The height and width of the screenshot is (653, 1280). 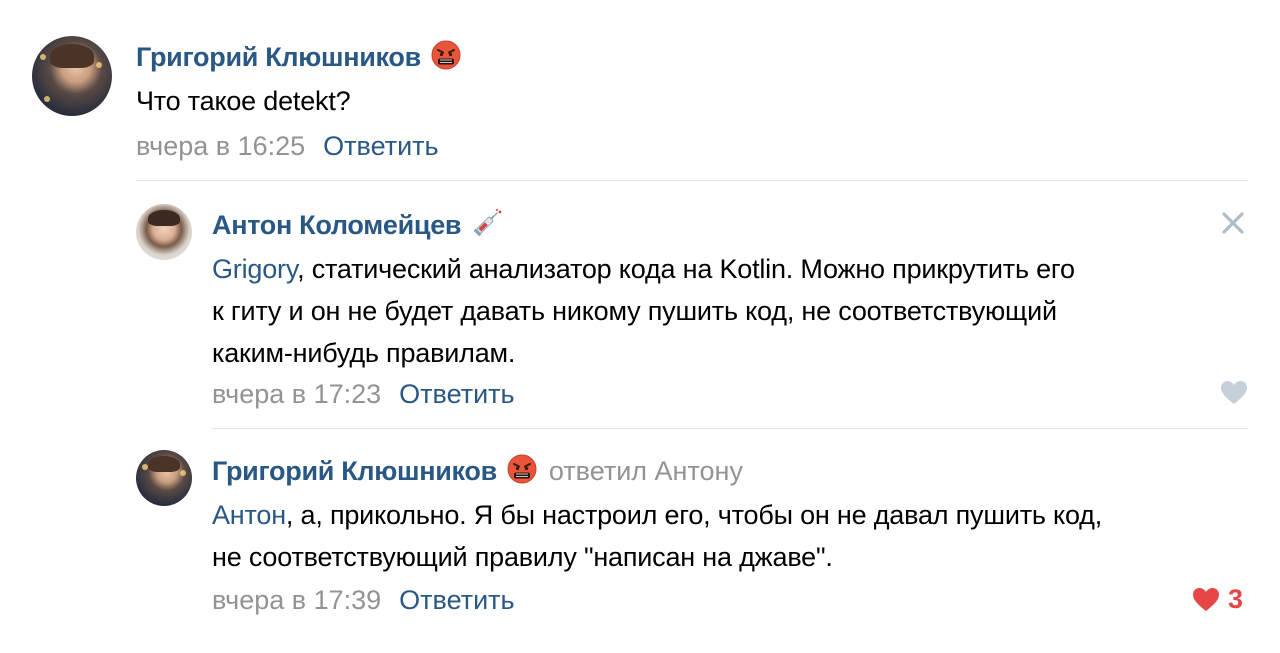 I want to click on mention-link: Антон, so click(x=249, y=515).